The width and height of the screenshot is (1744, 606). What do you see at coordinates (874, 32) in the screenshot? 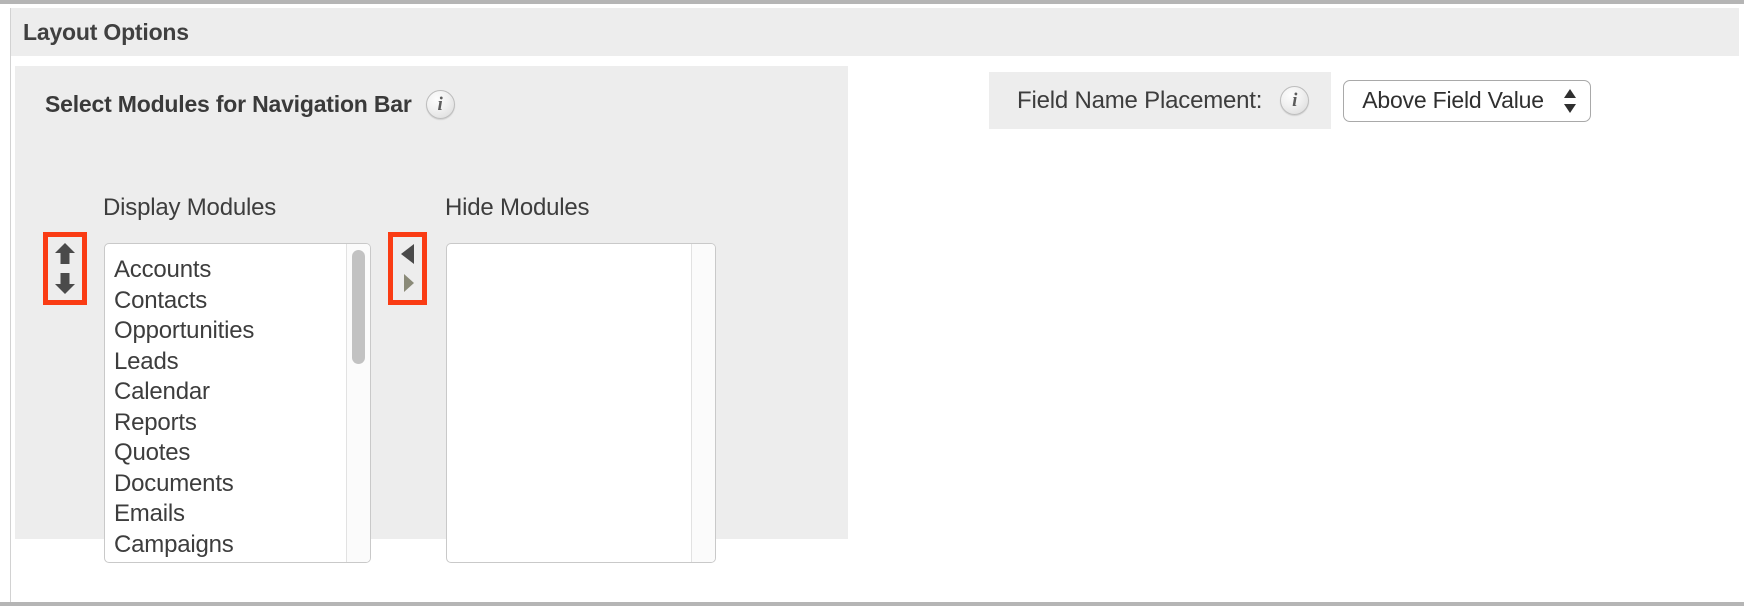
I see `panel-header: Layout Options` at bounding box center [874, 32].